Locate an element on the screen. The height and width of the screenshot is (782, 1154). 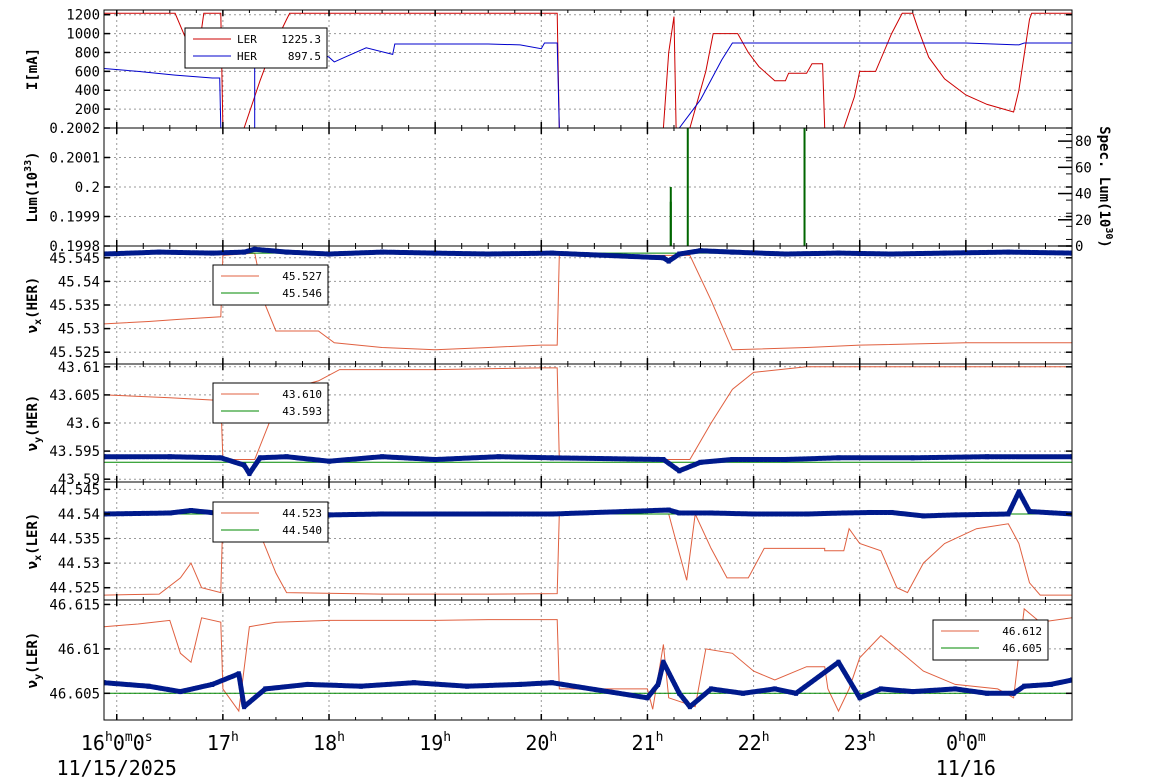
y-tick-label: 45.535 is located at coordinates (74, 306).